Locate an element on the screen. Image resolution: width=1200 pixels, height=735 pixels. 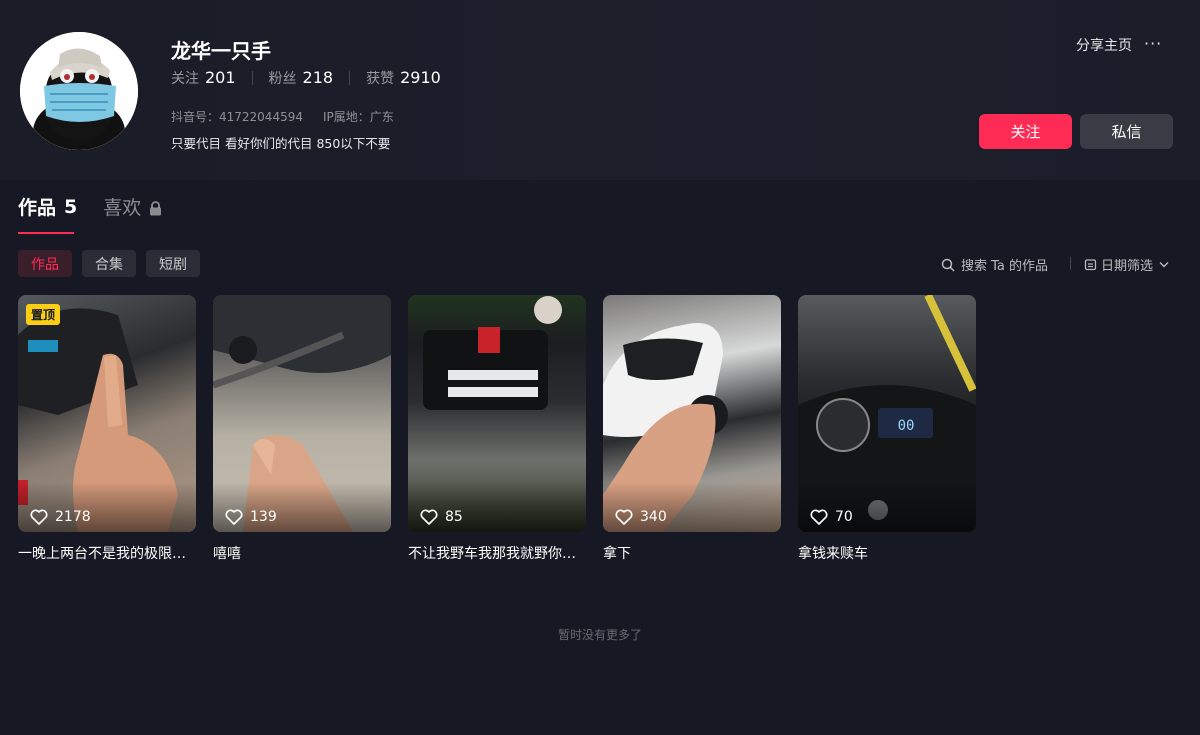
video-likes-count: 139 is located at coordinates (263, 517).